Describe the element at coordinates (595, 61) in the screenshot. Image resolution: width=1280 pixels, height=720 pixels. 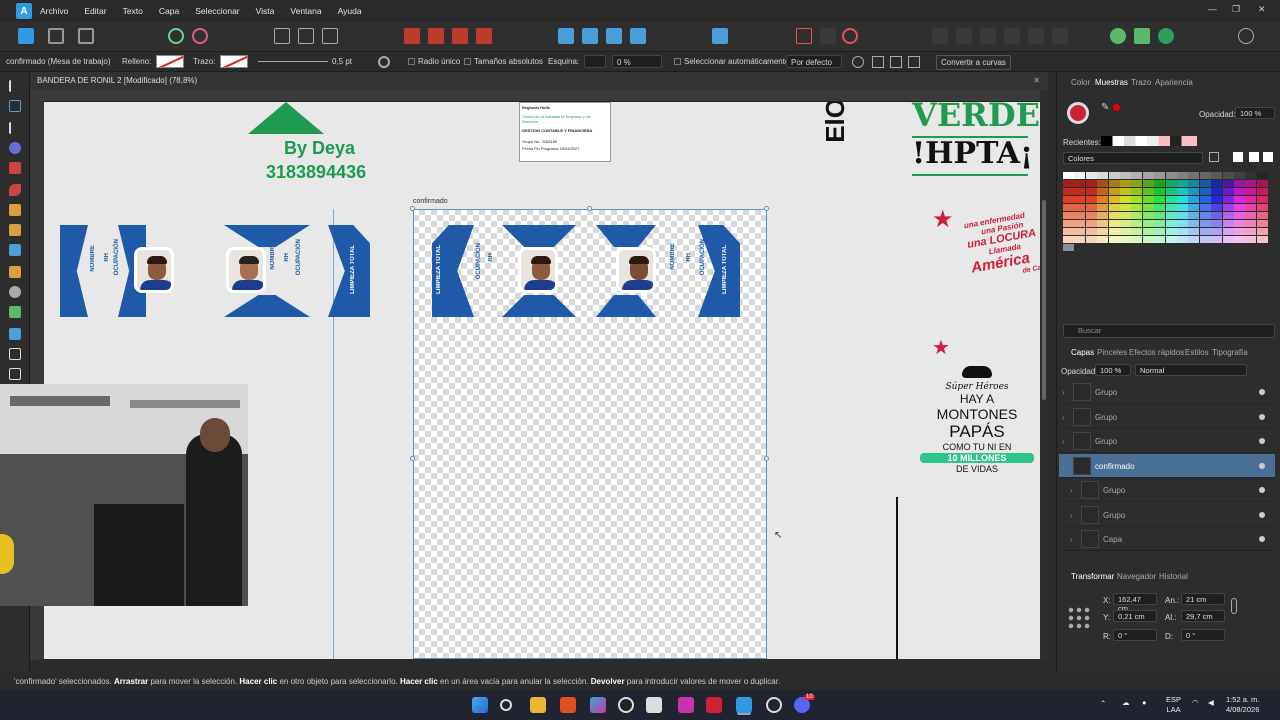
I see `corner-type-dropdown` at that location.